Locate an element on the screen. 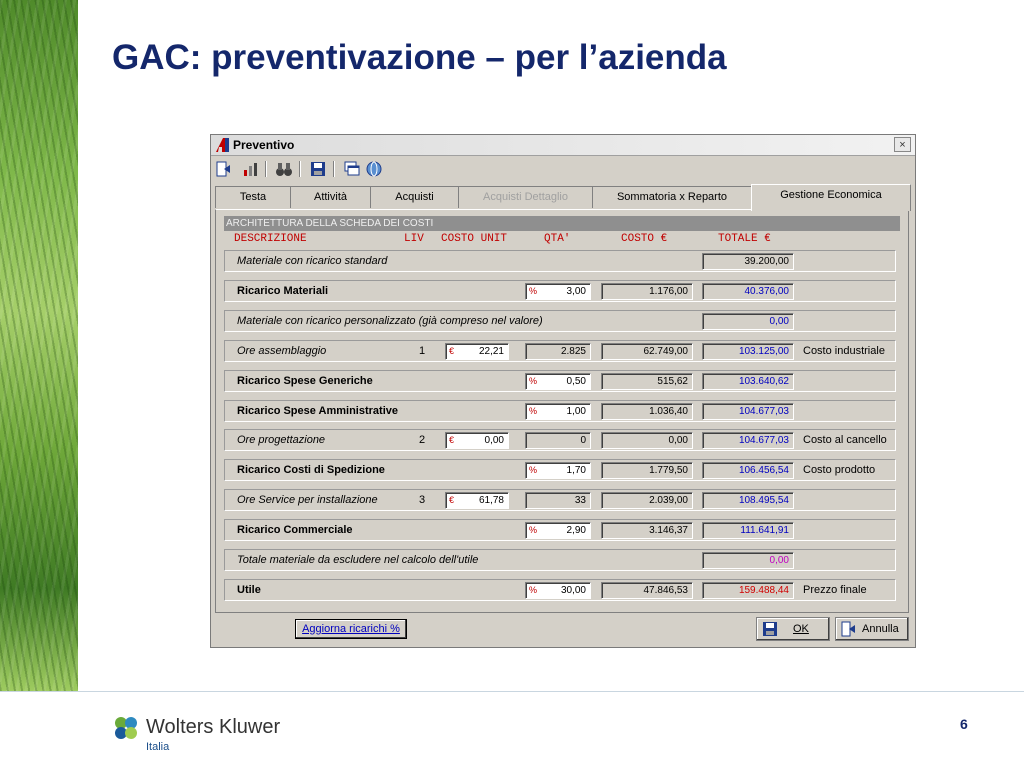  quantity-field: 33 is located at coordinates (558, 500).